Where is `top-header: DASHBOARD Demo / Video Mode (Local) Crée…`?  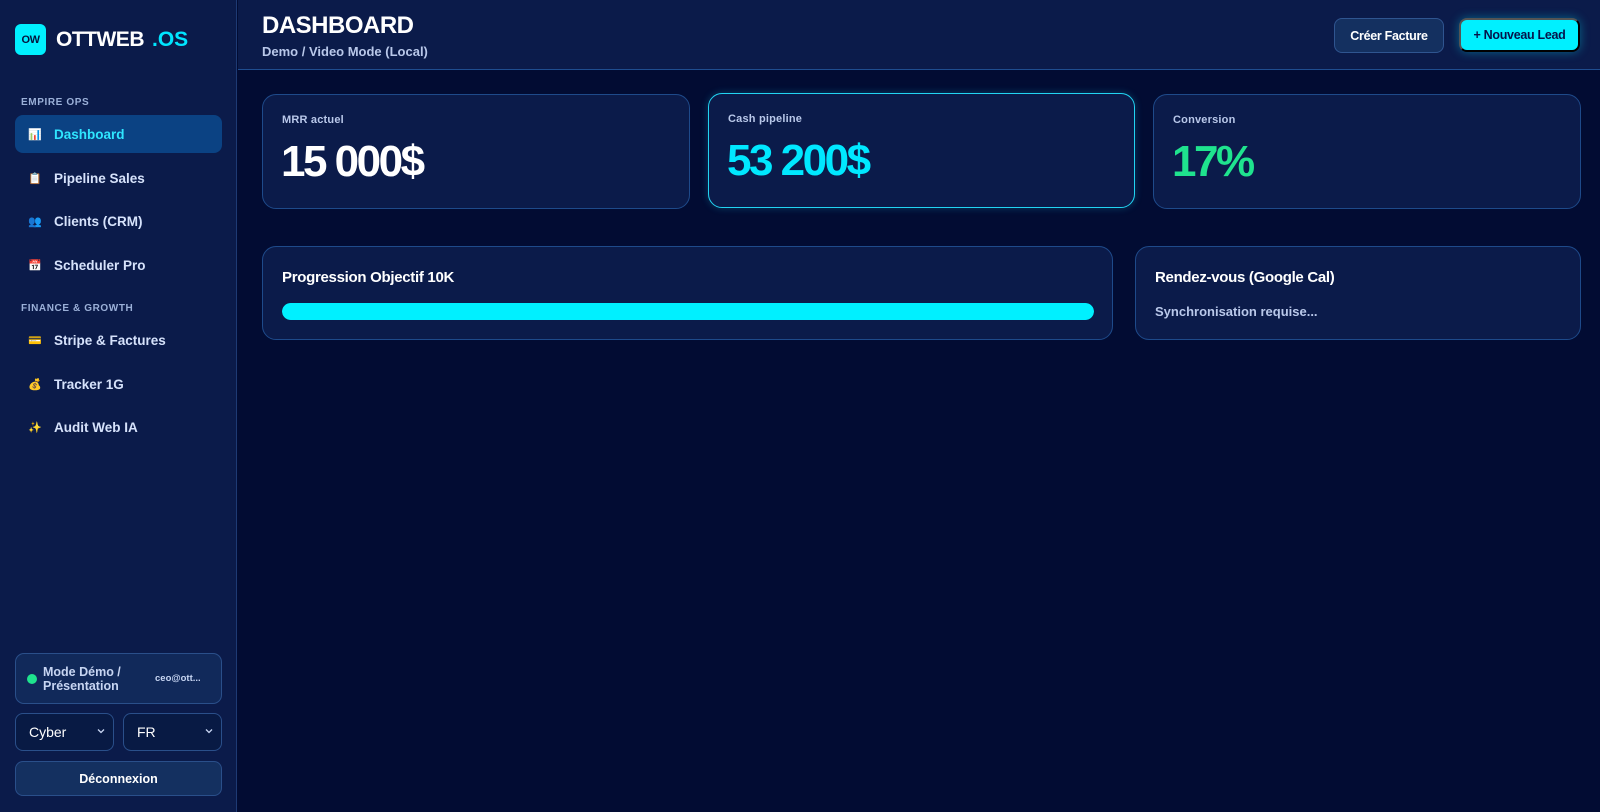
top-header: DASHBOARD Demo / Video Mode (Local) Crée… is located at coordinates (919, 35).